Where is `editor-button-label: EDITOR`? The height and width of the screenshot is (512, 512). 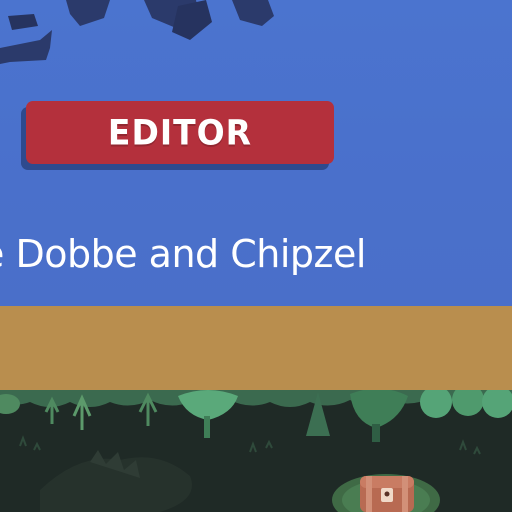
editor-button-label: EDITOR is located at coordinates (180, 132).